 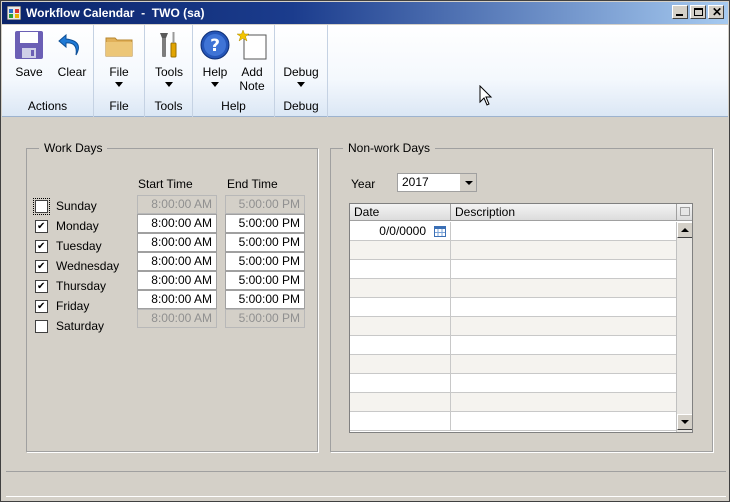 What do you see at coordinates (252, 86) in the screenshot?
I see `add-note-label-line2: Note` at bounding box center [252, 86].